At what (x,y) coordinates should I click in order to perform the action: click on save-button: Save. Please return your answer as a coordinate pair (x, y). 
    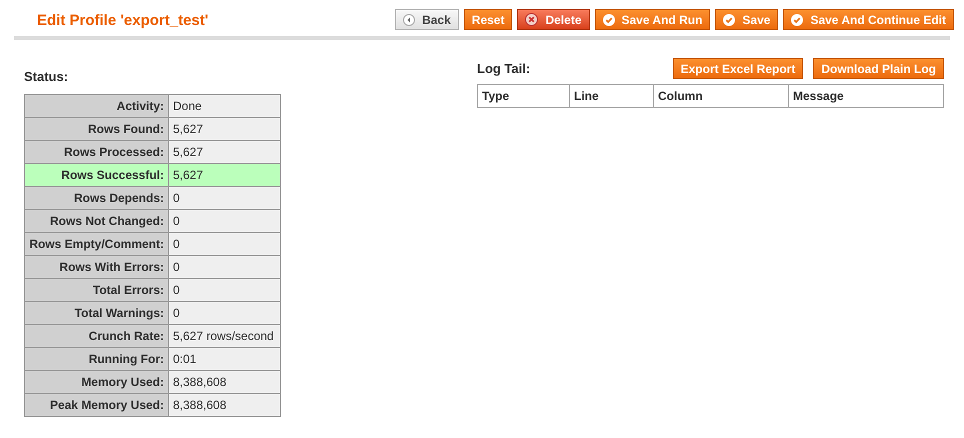
    Looking at the image, I should click on (746, 19).